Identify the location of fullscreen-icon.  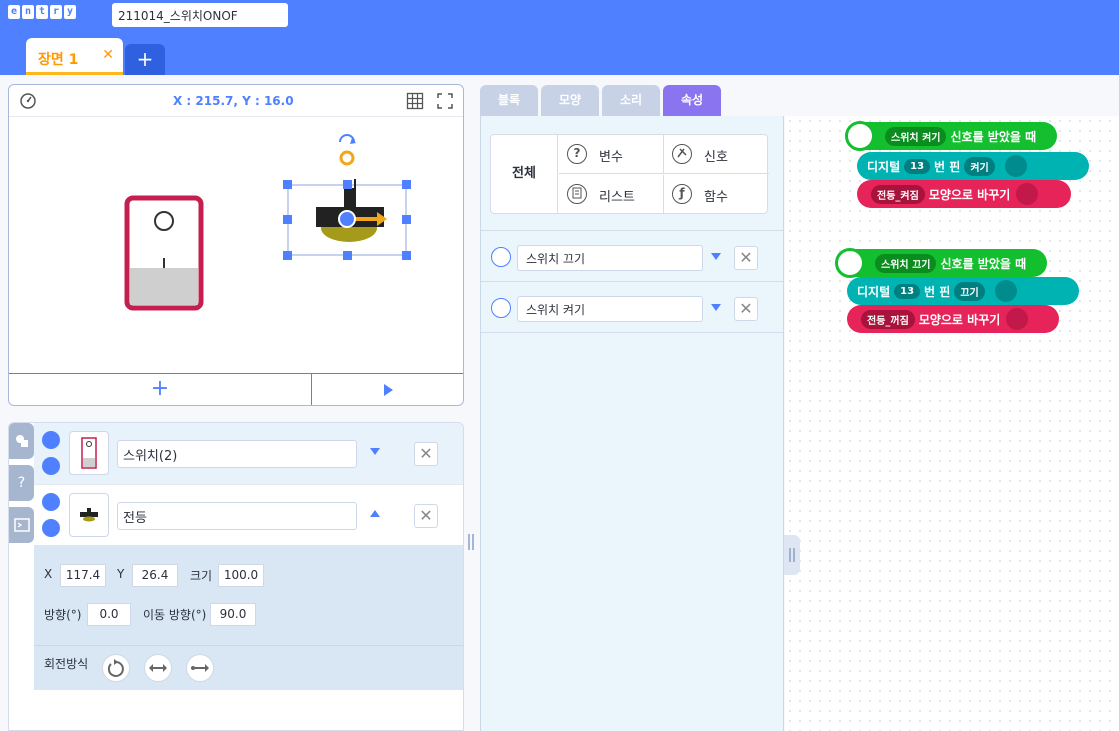
(445, 101).